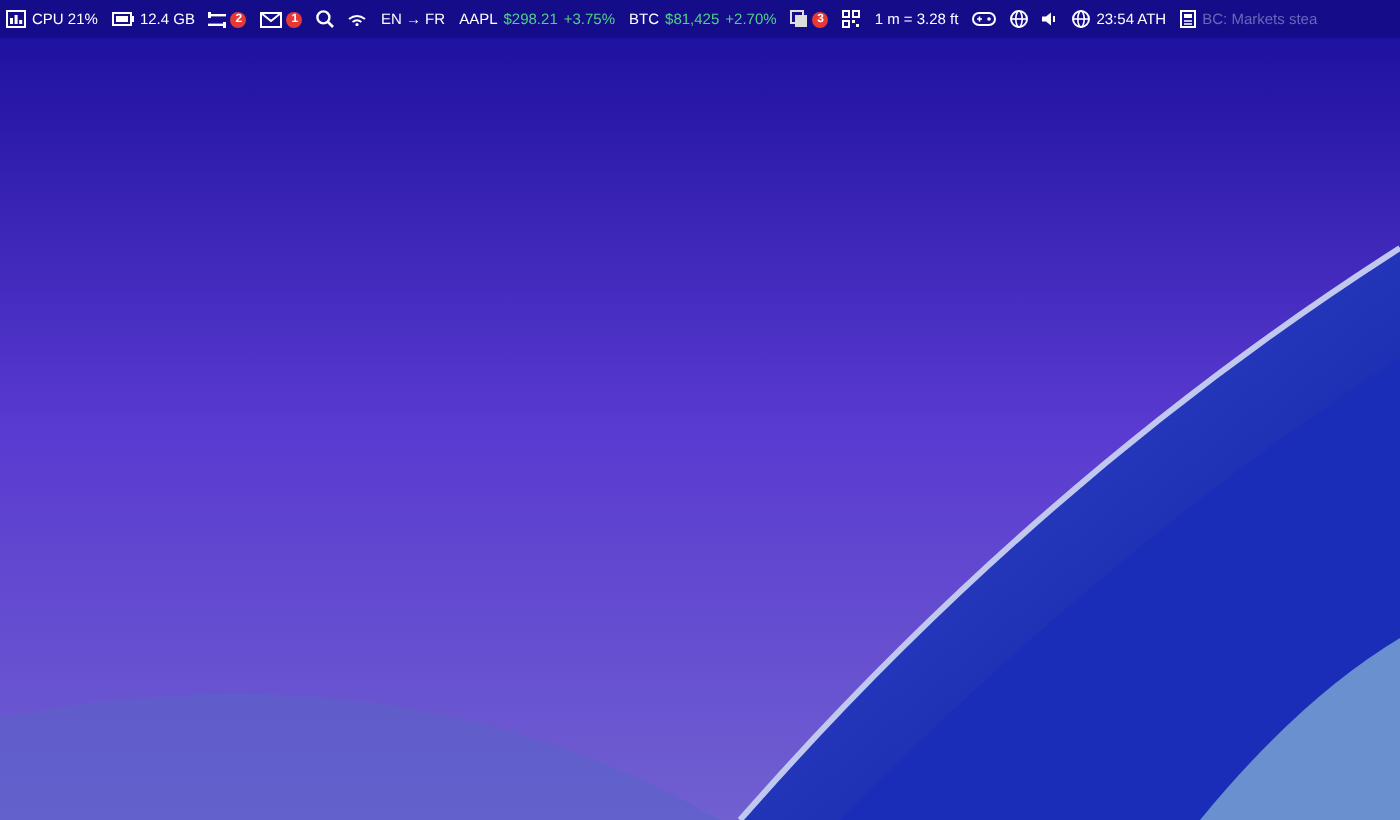 Image resolution: width=1400 pixels, height=820 pixels. What do you see at coordinates (16, 19) in the screenshot?
I see `chart-icon` at bounding box center [16, 19].